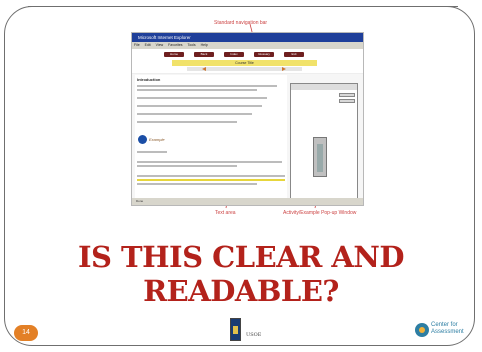 The image size is (482, 352). Describe the element at coordinates (247, 45) in the screenshot. I see `browser-menubar: File Edit View Favorites Tools Help` at that location.